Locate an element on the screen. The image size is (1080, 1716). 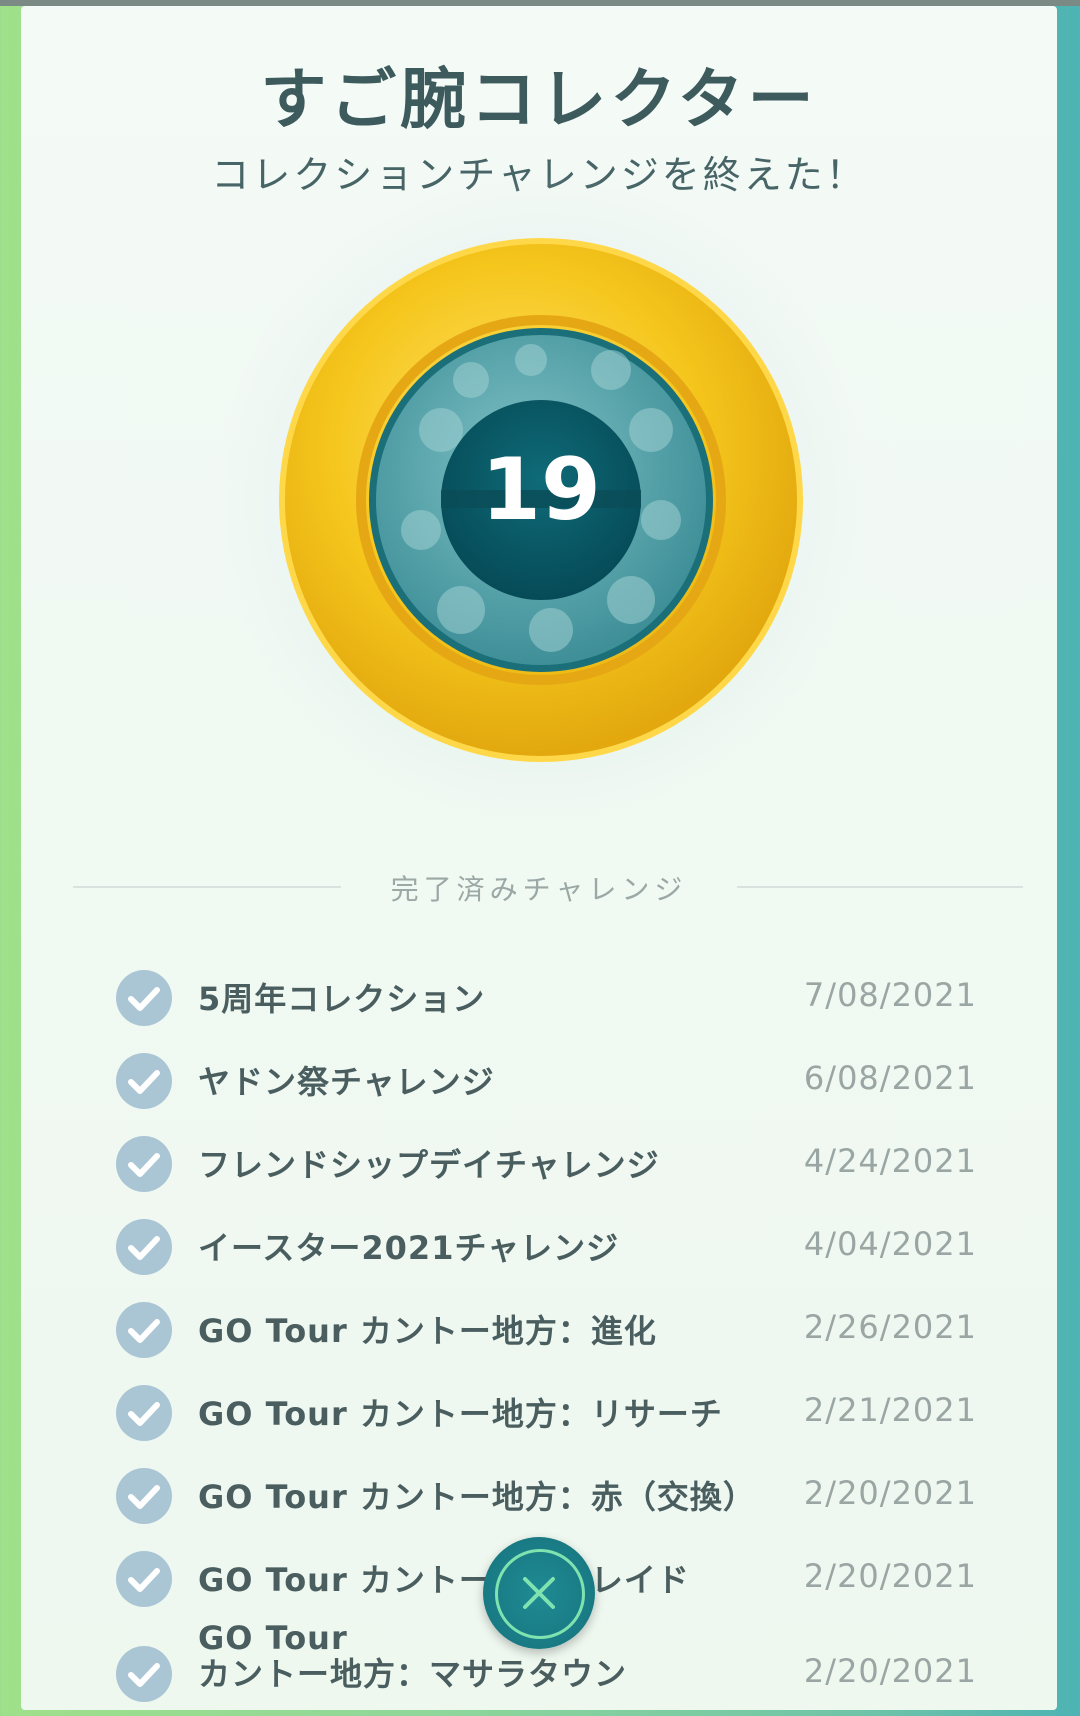
challenge-name: 5周年コレクション is located at coordinates (342, 999).